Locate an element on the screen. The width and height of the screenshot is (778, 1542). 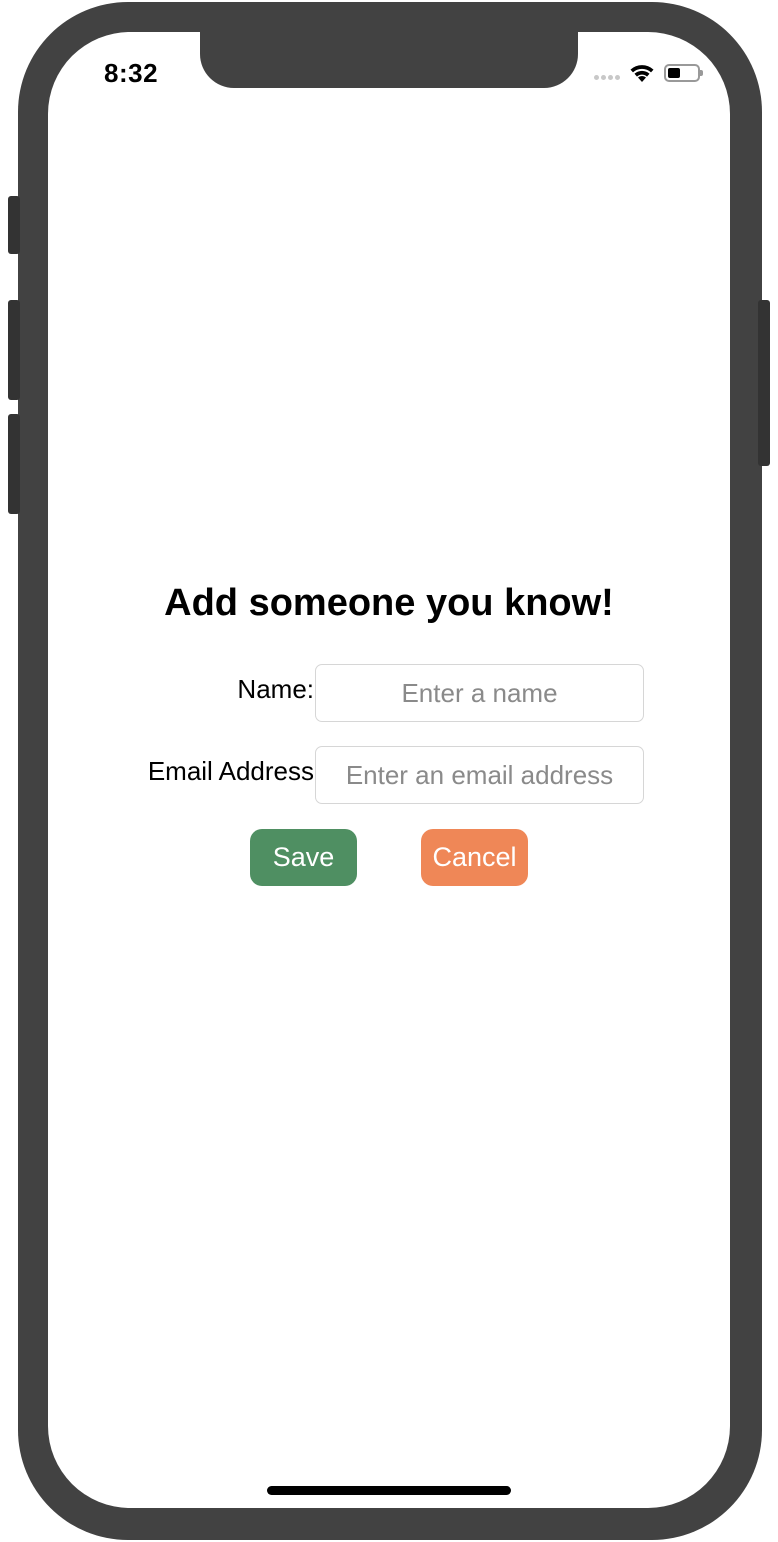
email-input is located at coordinates (479, 775).